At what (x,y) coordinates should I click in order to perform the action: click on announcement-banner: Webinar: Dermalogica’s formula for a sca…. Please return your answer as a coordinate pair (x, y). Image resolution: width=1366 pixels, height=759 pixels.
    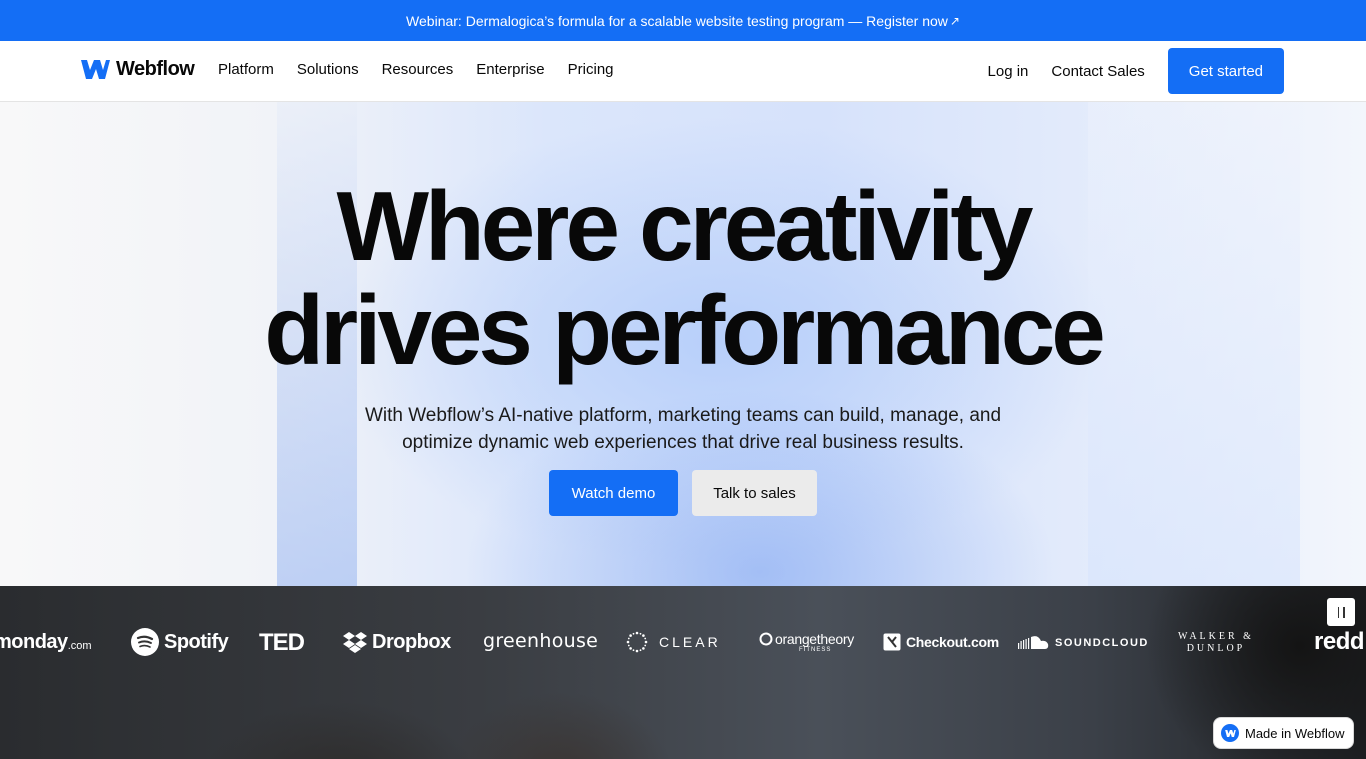
    Looking at the image, I should click on (683, 20).